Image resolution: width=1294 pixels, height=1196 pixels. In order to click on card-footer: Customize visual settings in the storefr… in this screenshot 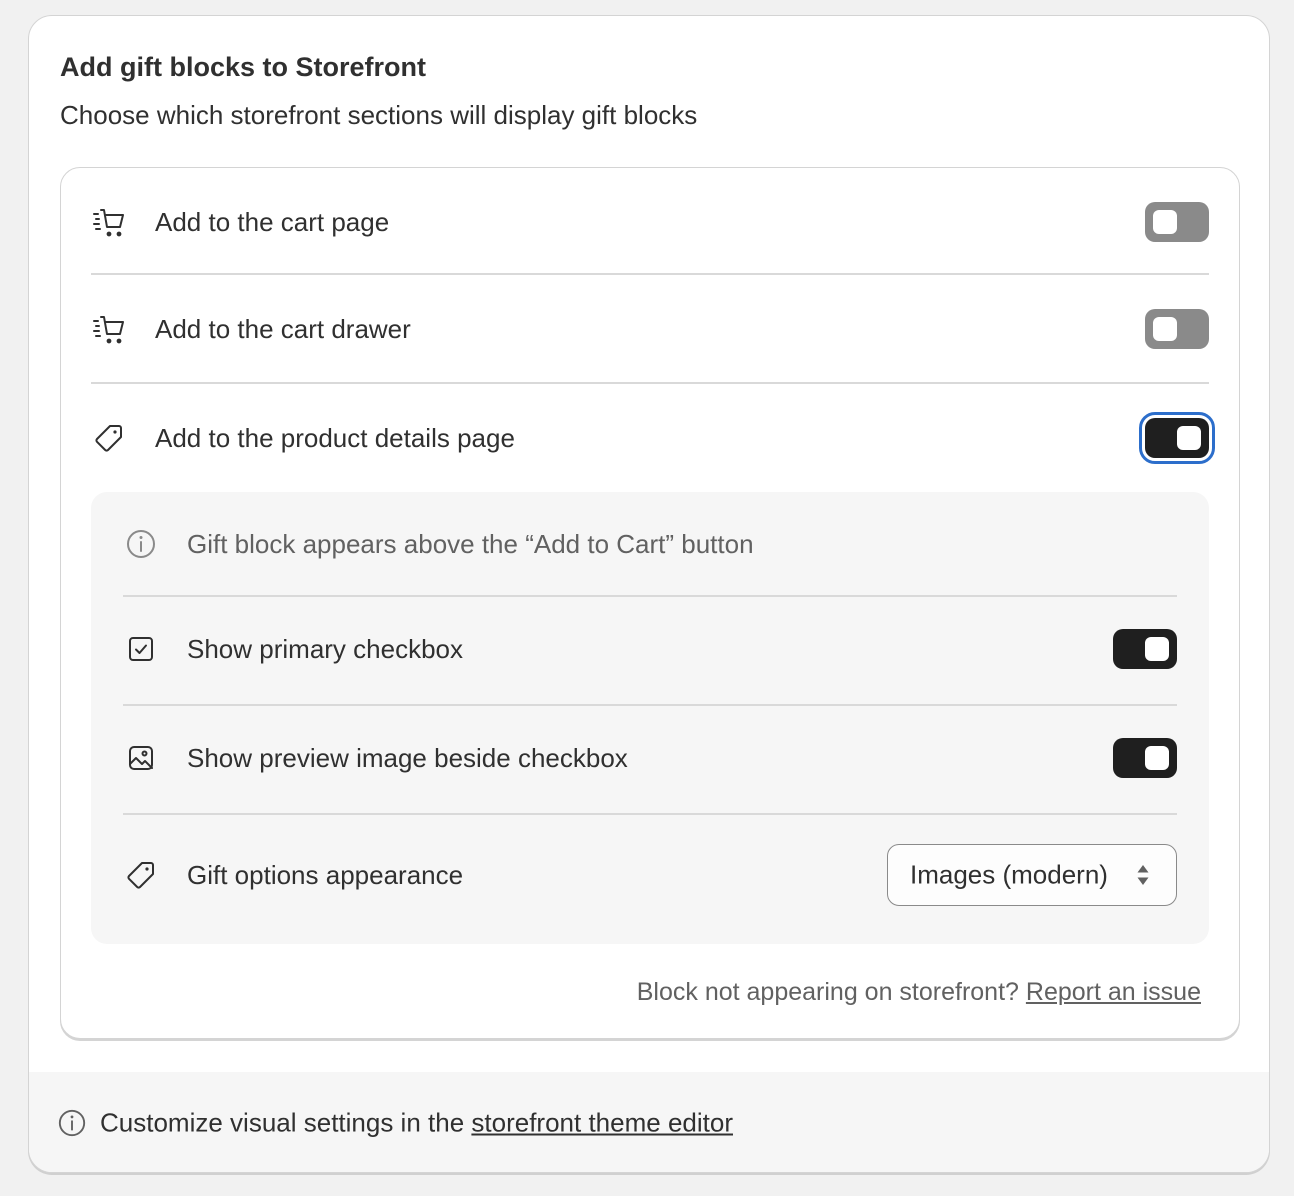, I will do `click(649, 1122)`.